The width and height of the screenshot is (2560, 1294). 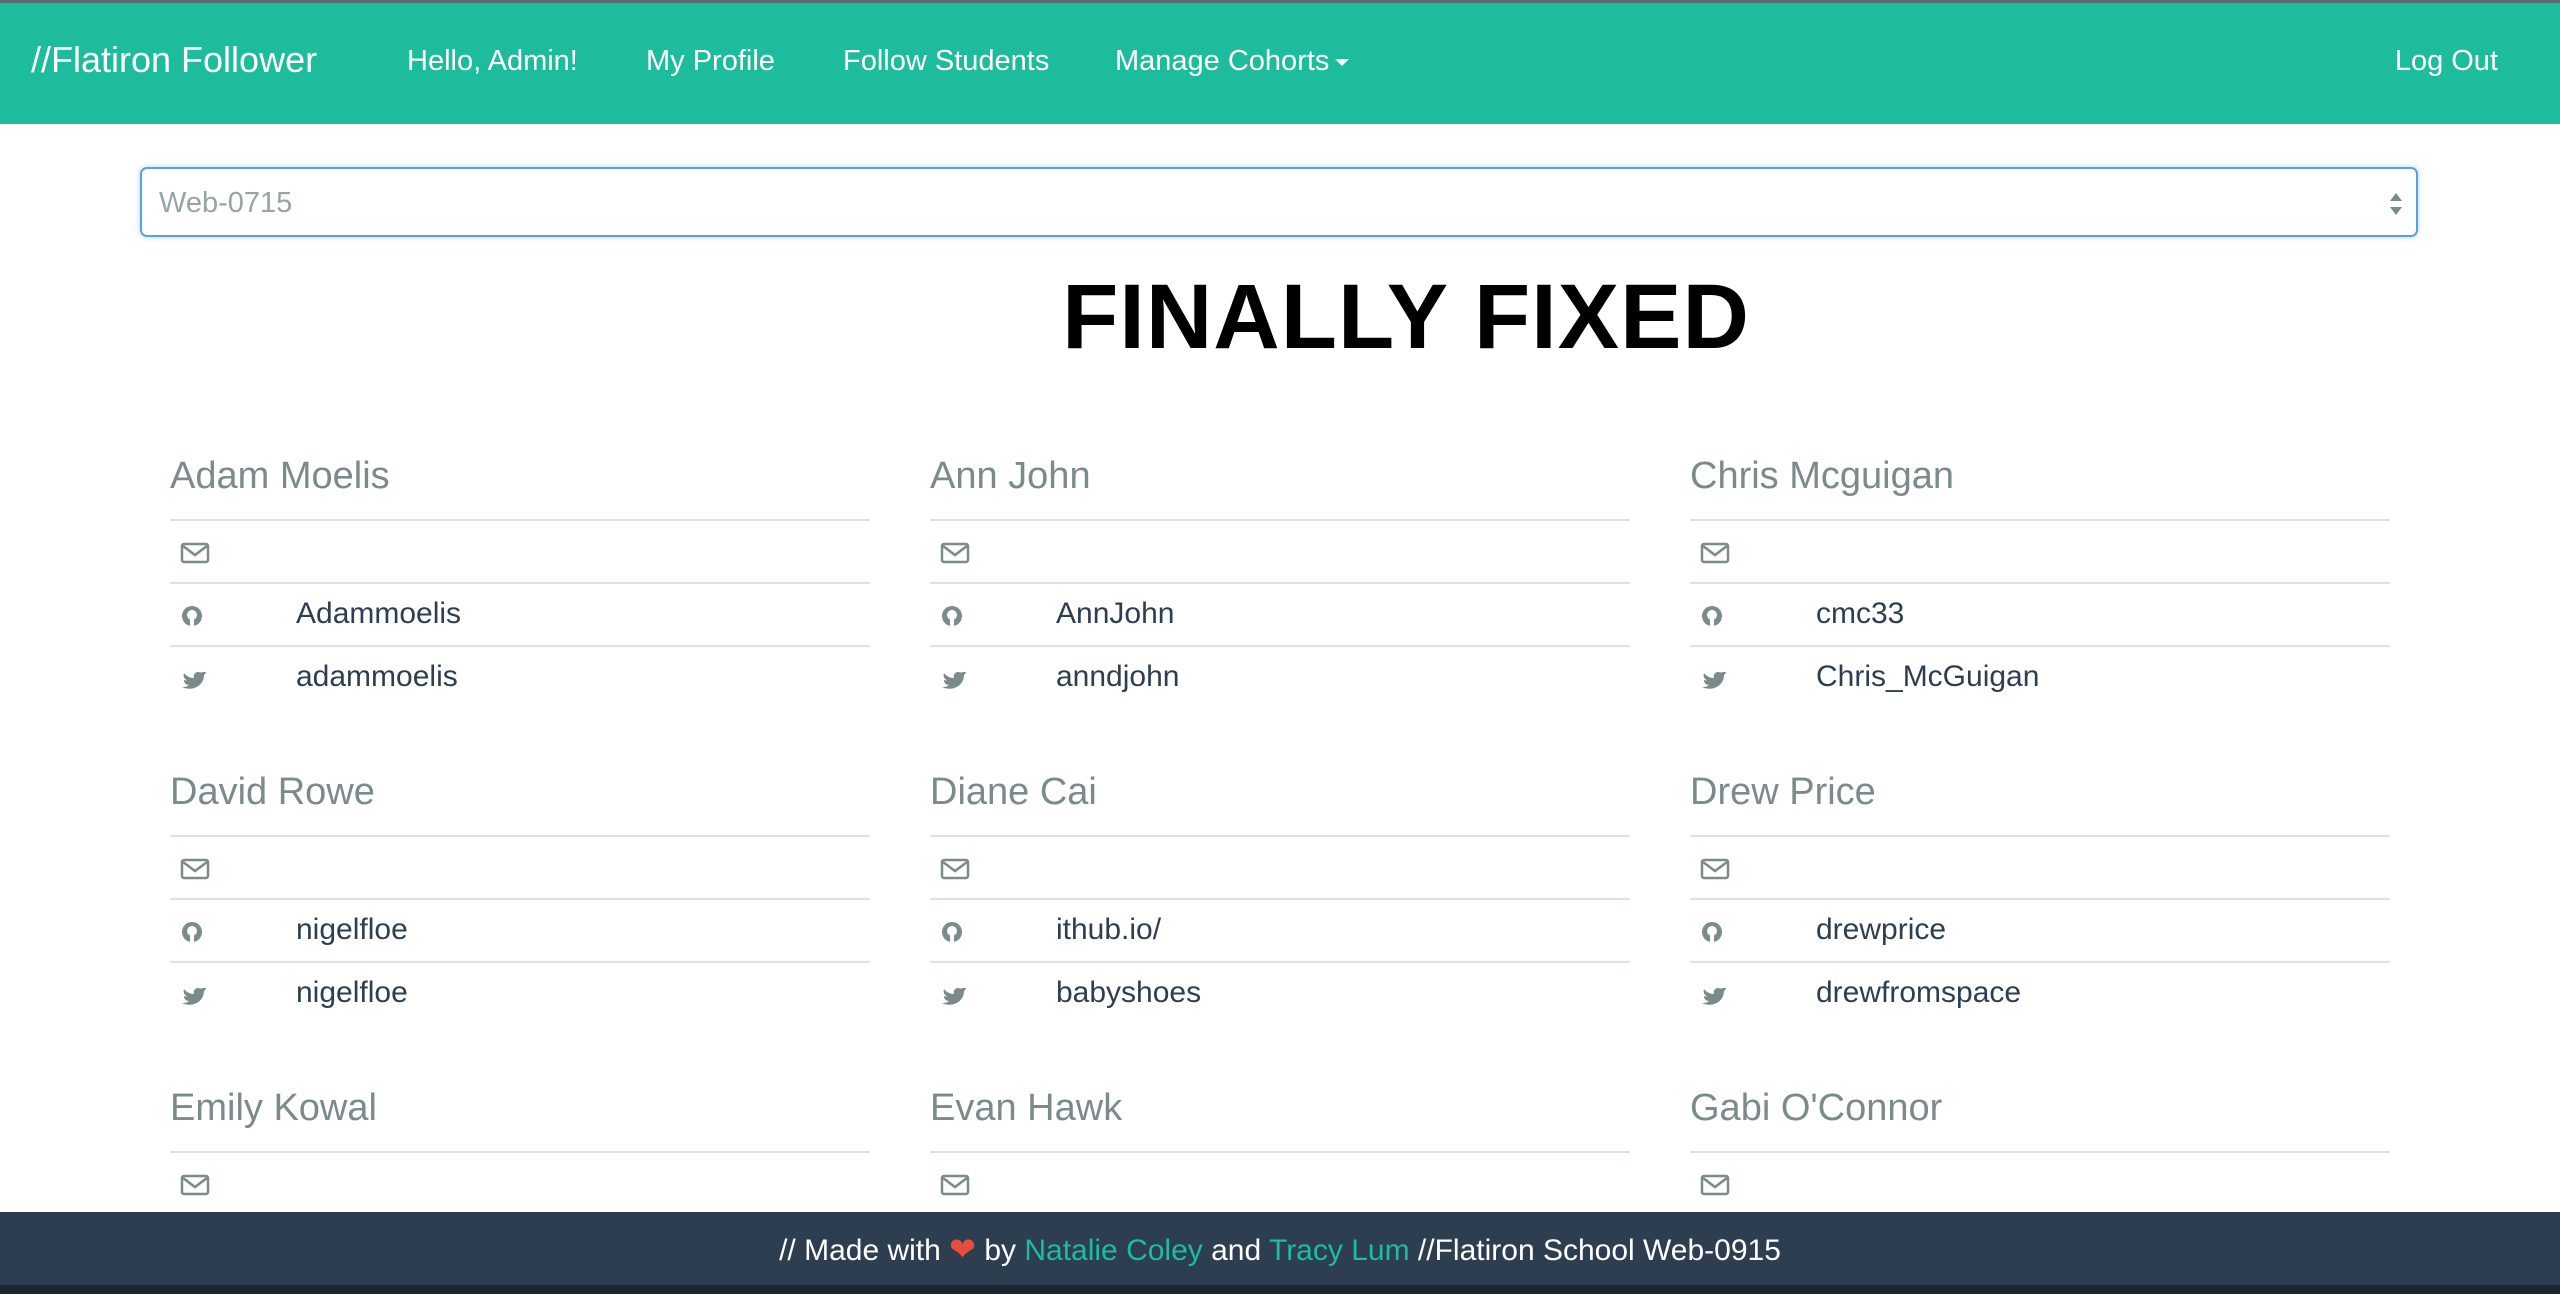 I want to click on author-link-natalie: Natalie Coley, so click(x=1113, y=1250).